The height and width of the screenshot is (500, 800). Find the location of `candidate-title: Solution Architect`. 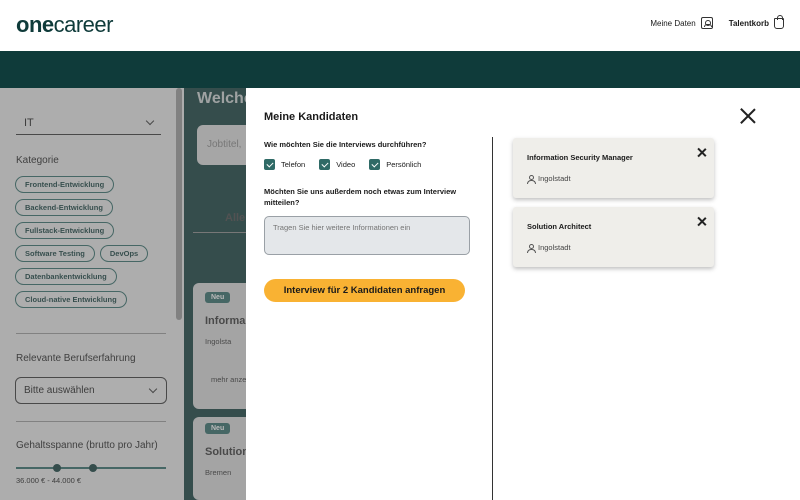

candidate-title: Solution Architect is located at coordinates (559, 226).